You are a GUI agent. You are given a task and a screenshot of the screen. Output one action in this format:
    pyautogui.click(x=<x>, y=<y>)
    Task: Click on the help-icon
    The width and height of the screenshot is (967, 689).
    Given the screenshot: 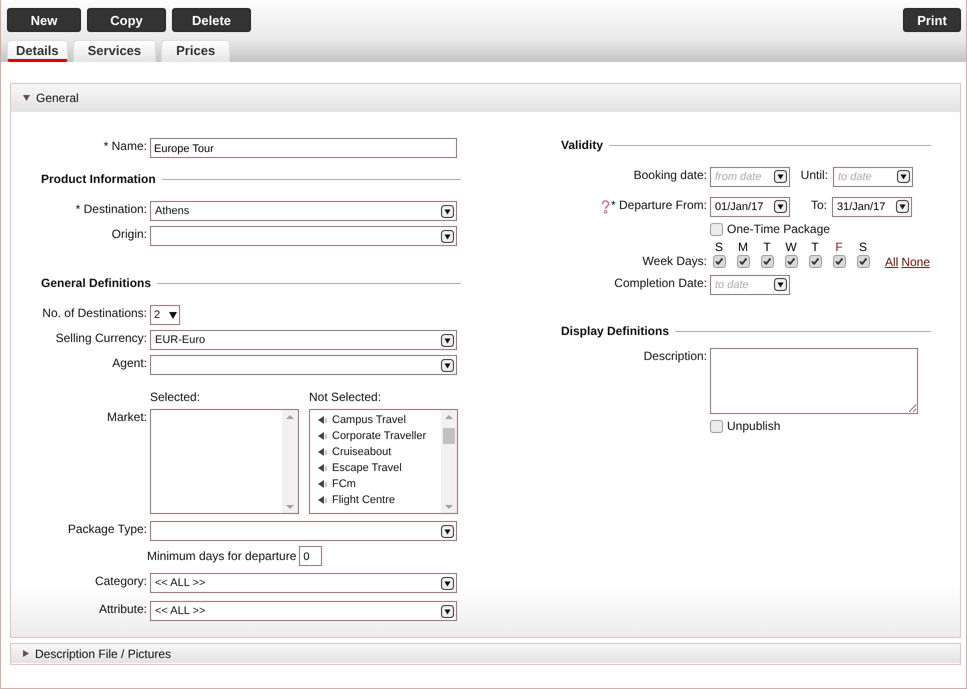 What is the action you would take?
    pyautogui.click(x=605, y=207)
    